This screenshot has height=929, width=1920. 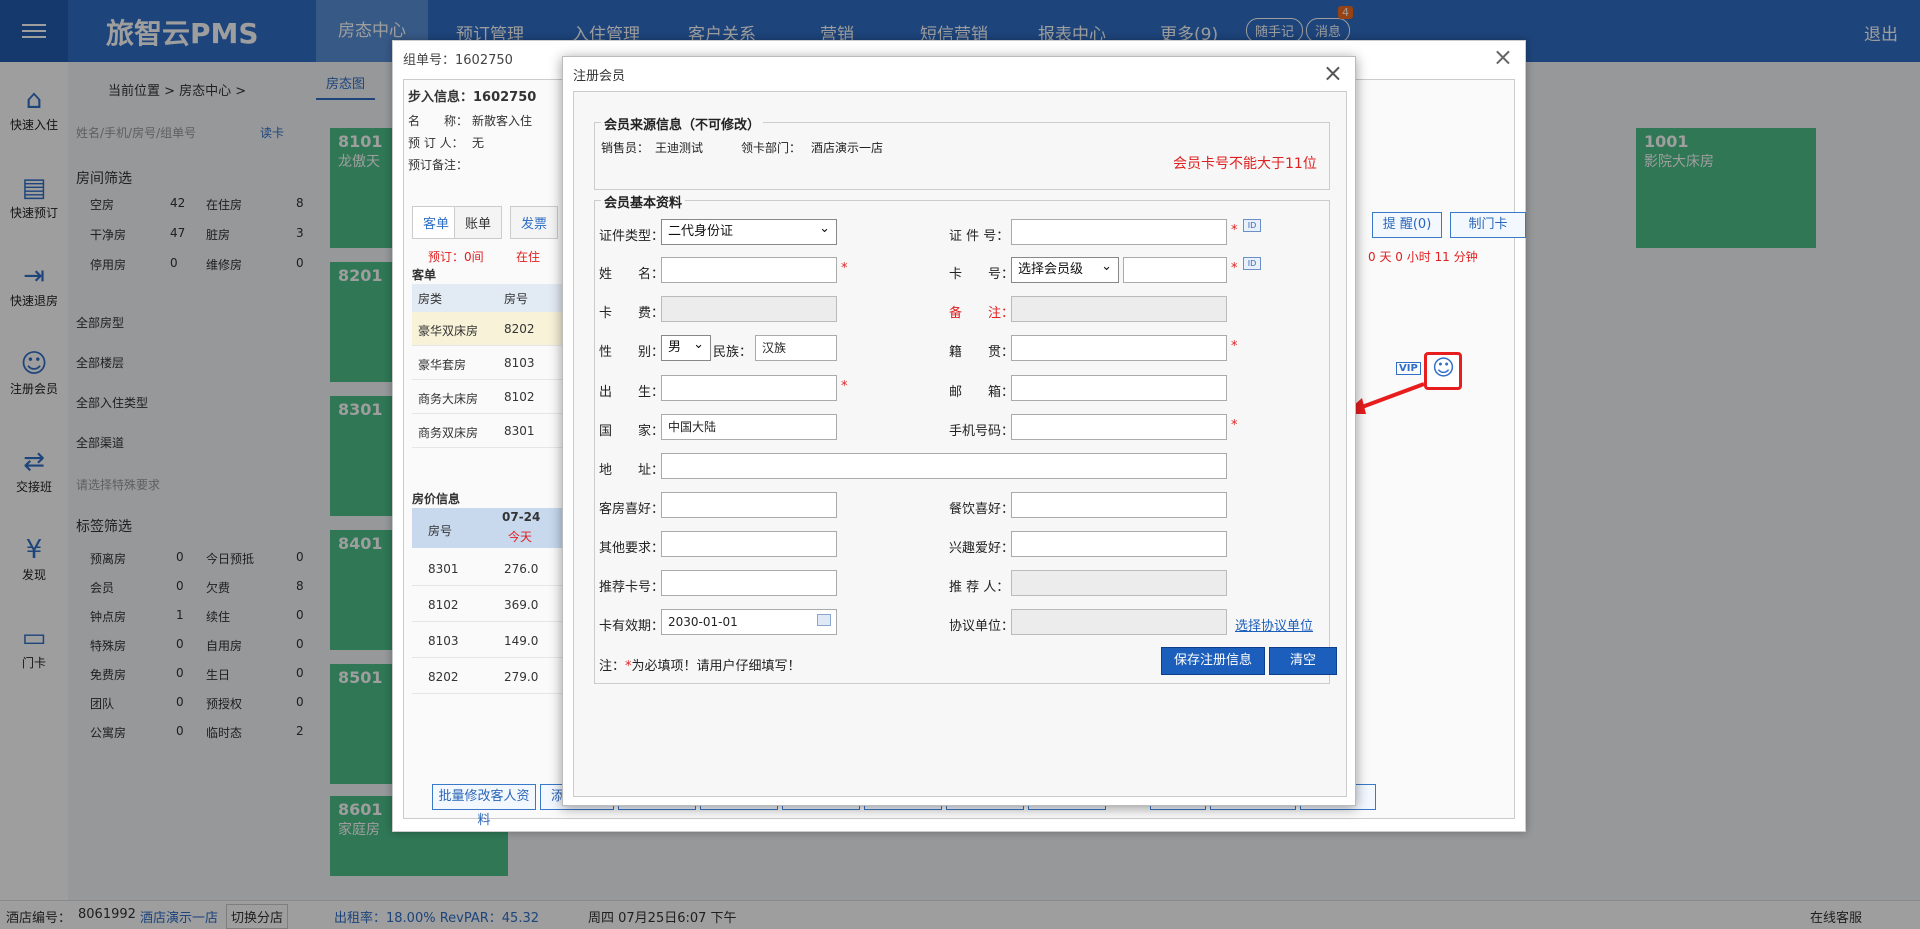 I want to click on table-row: 商务大床房 8102, so click(x=487, y=397).